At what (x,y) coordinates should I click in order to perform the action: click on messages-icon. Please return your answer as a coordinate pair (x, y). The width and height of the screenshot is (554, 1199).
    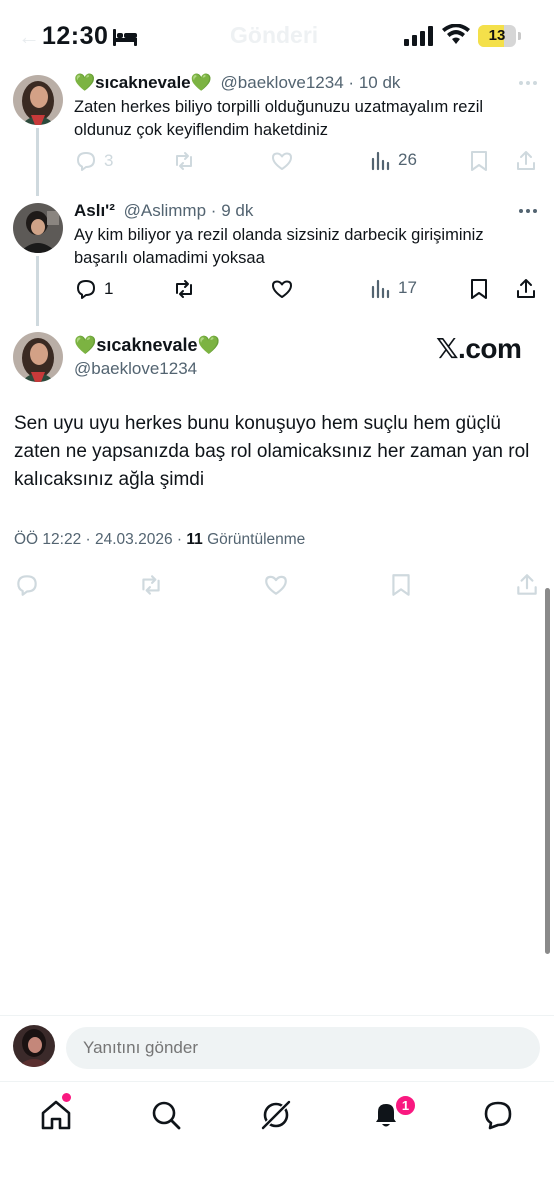
    Looking at the image, I should click on (498, 1115).